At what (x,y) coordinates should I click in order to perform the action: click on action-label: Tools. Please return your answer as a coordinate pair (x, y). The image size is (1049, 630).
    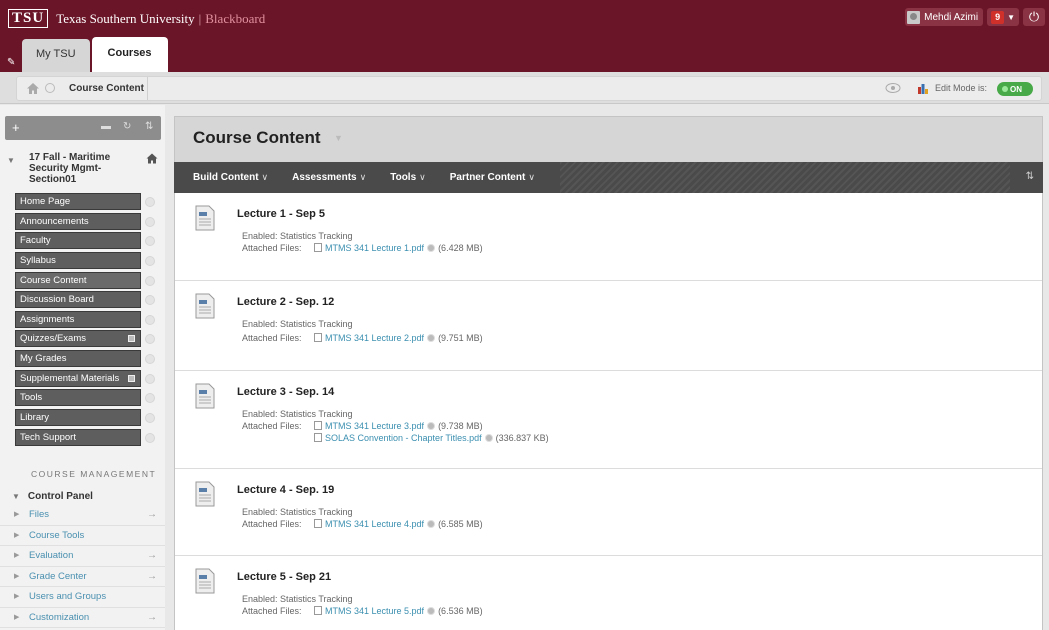
    Looking at the image, I should click on (403, 177).